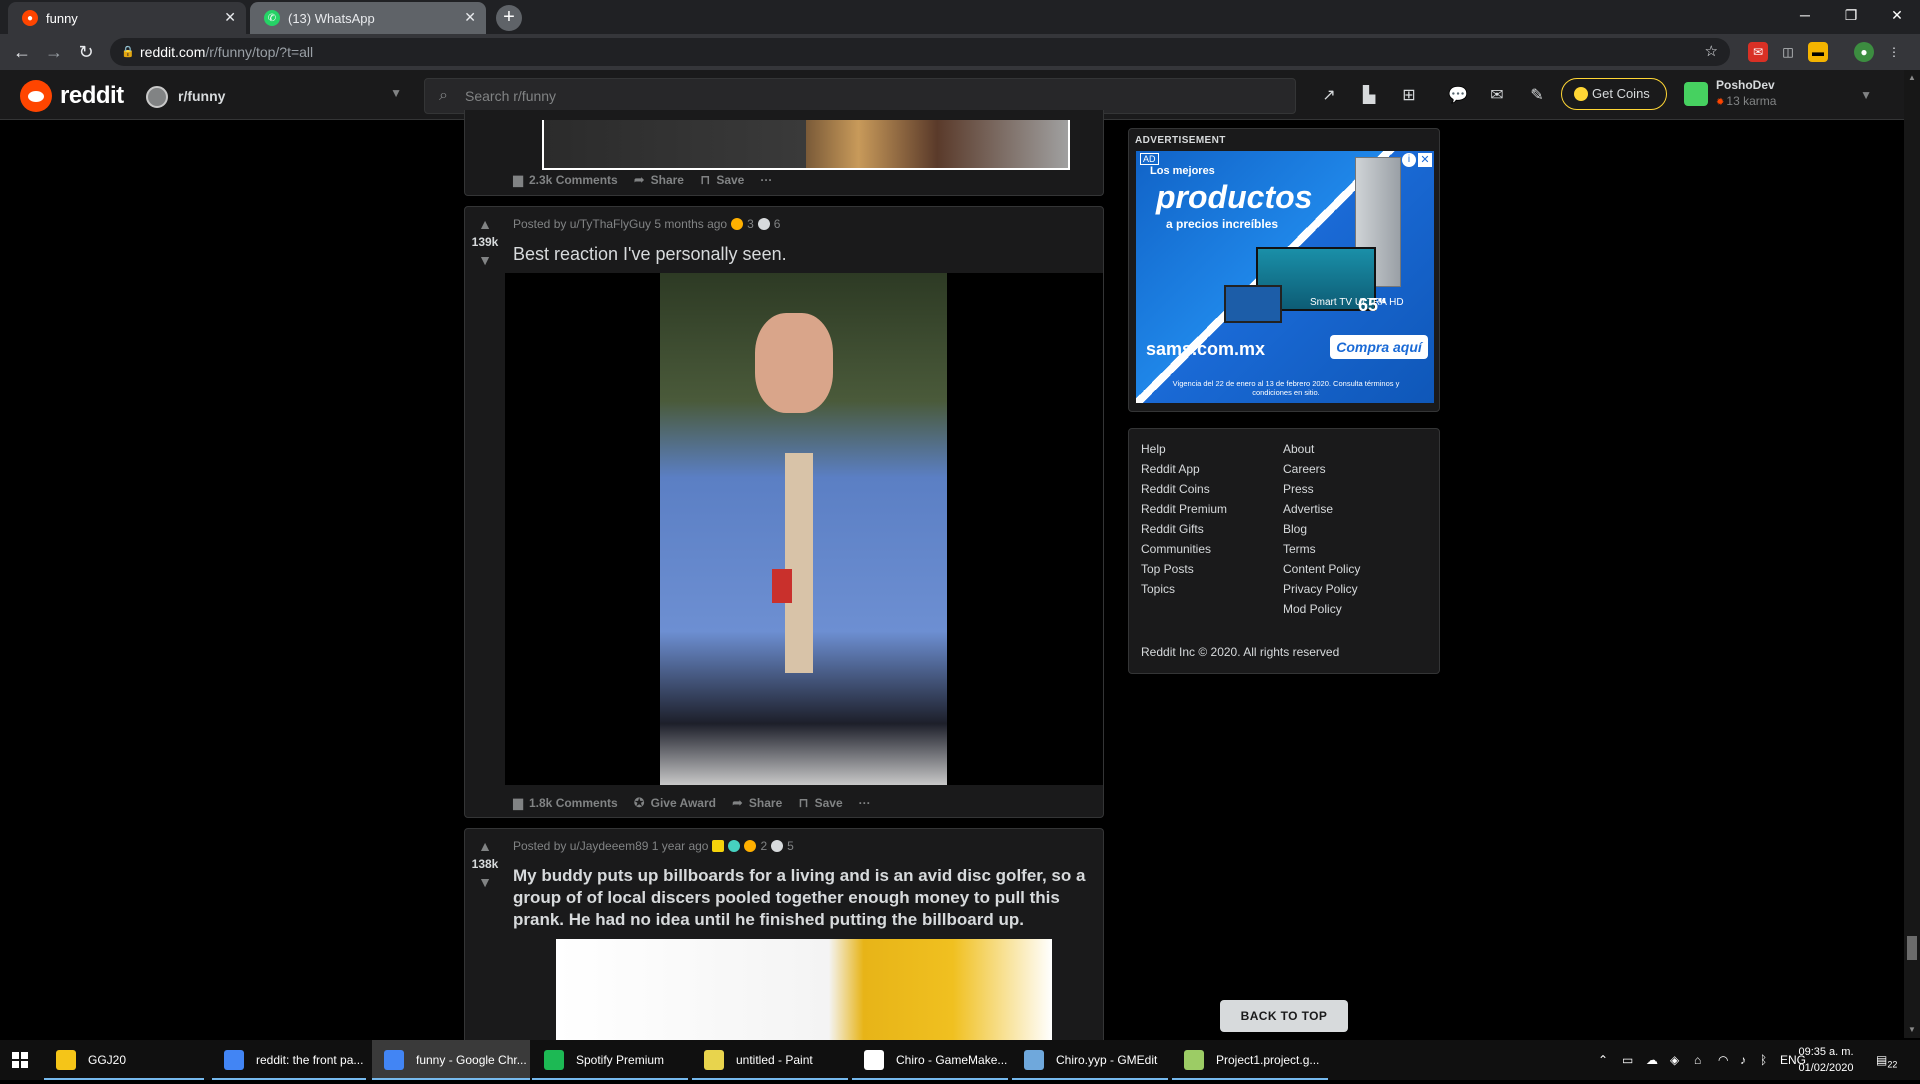 Image resolution: width=1920 pixels, height=1084 pixels. I want to click on new-tab-button: +, so click(509, 18).